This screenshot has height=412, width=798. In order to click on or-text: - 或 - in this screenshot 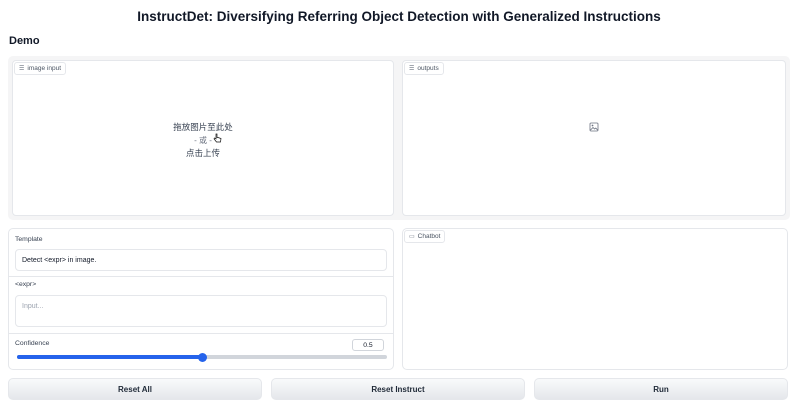, I will do `click(203, 140)`.